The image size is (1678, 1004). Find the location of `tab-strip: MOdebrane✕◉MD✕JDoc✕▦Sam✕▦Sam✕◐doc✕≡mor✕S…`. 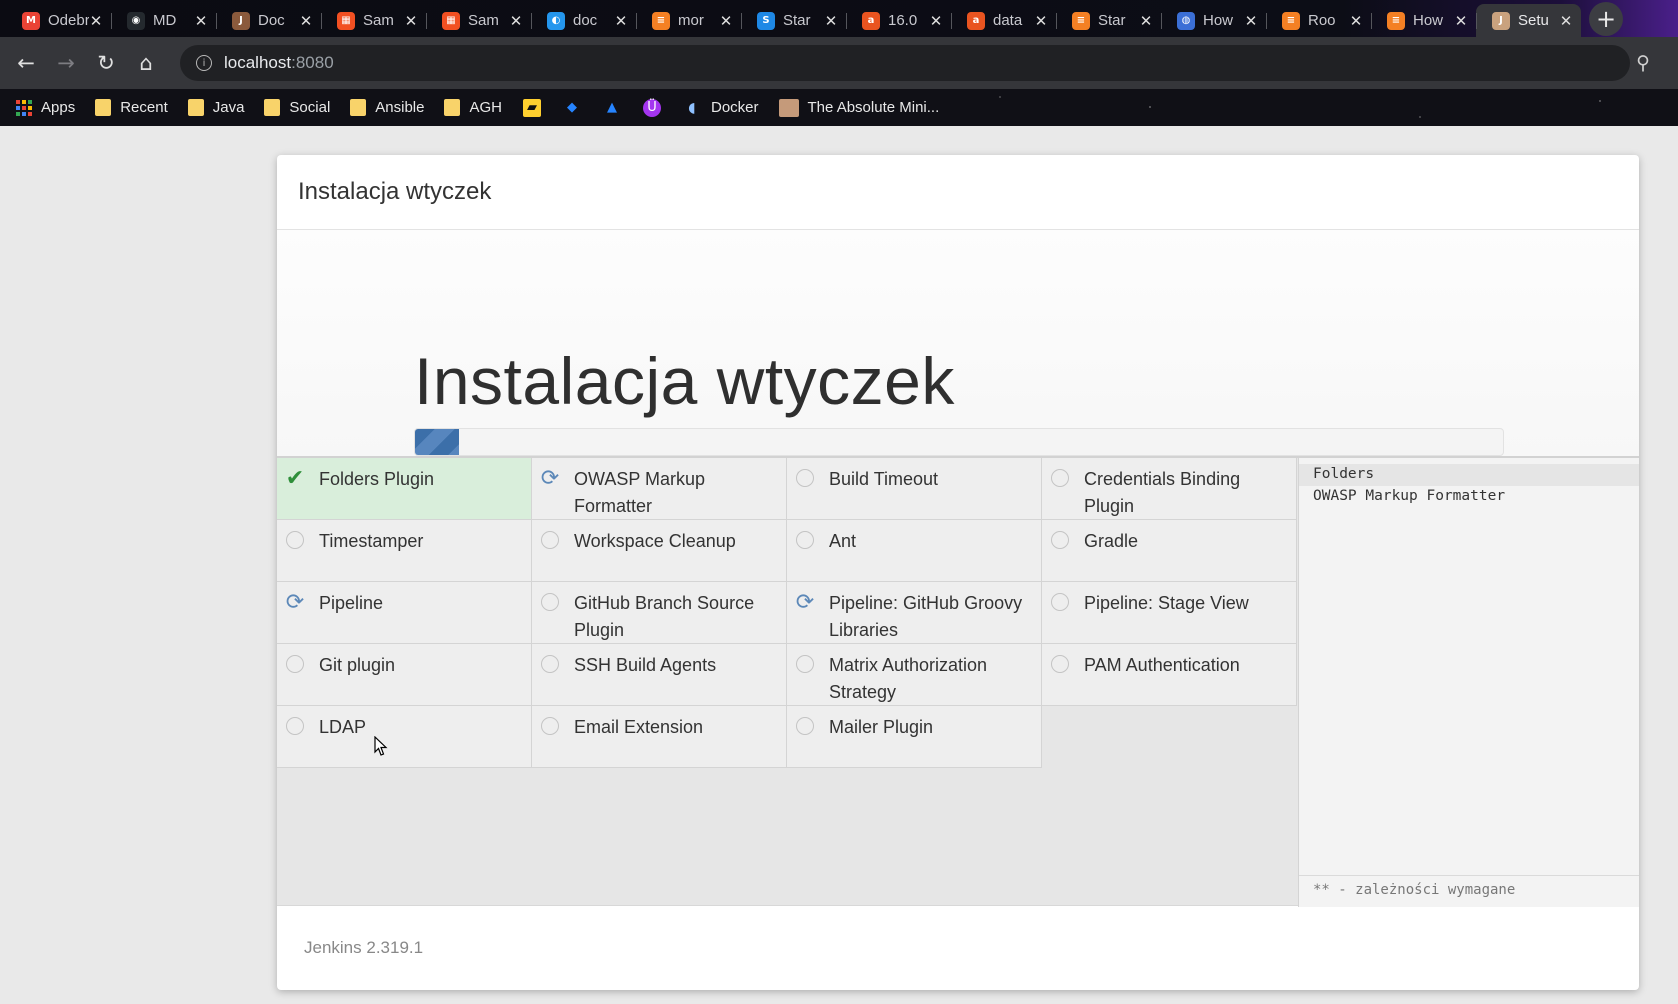

tab-strip: MOdebrane✕◉MD✕JDoc✕▦Sam✕▦Sam✕◐doc✕≡mor✕S… is located at coordinates (839, 18).